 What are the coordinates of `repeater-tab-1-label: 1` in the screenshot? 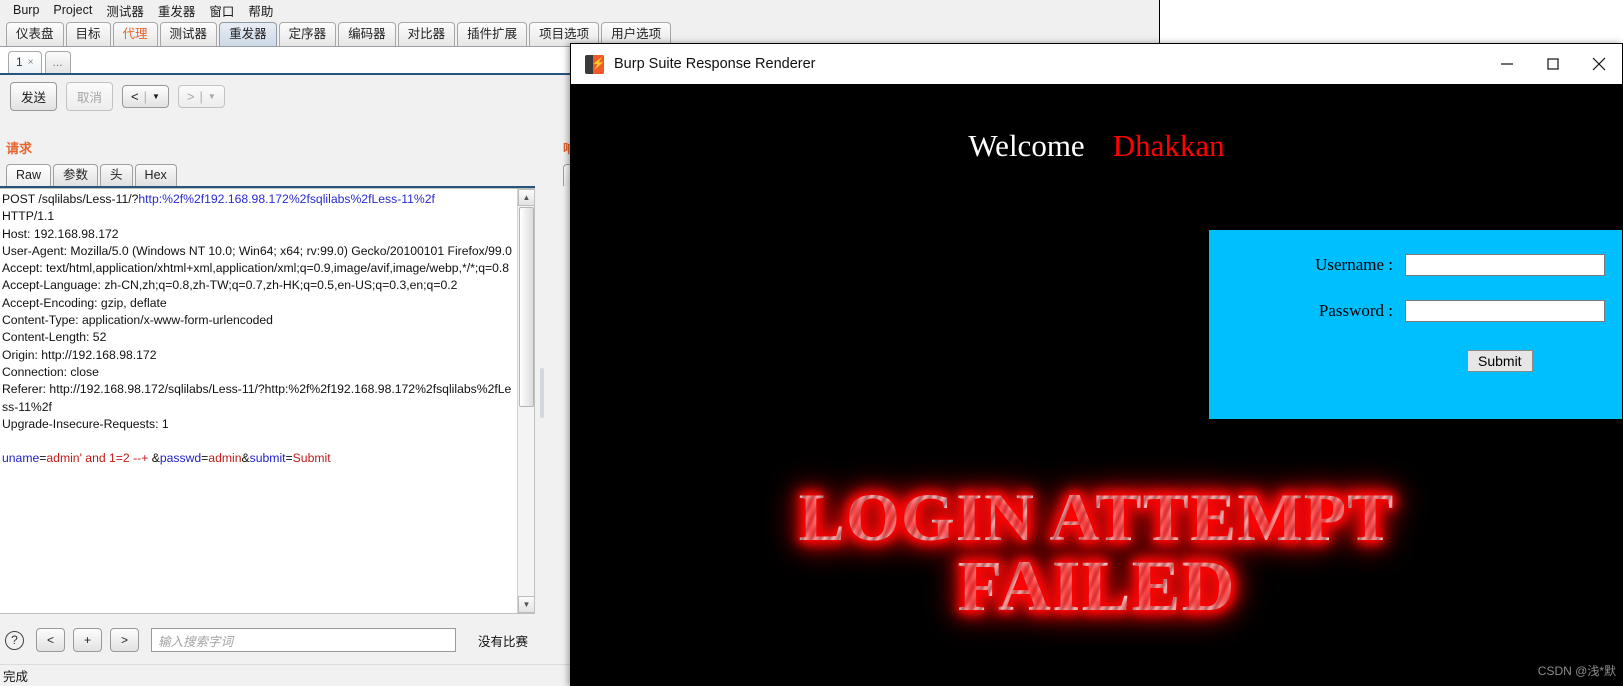 It's located at (19, 62).